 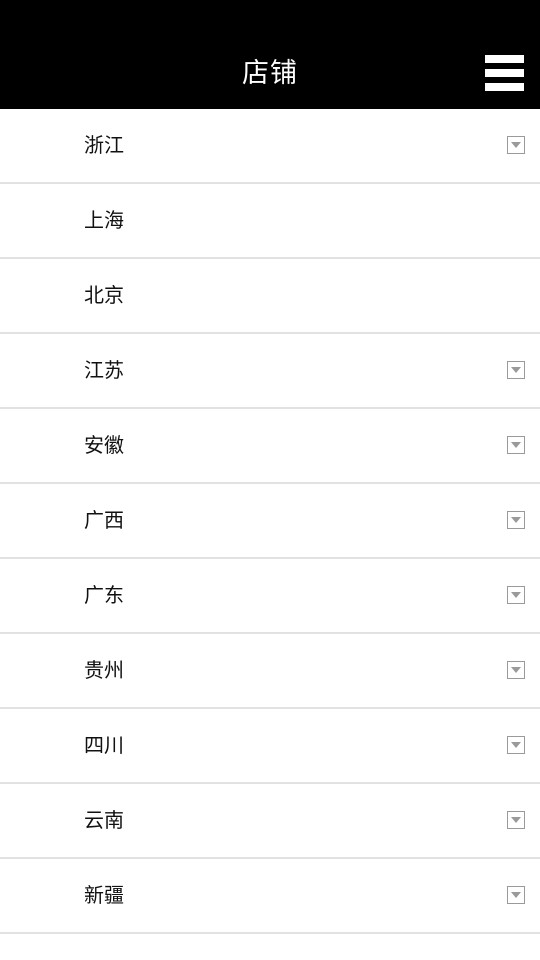 I want to click on region-row: 新疆, so click(x=270, y=896).